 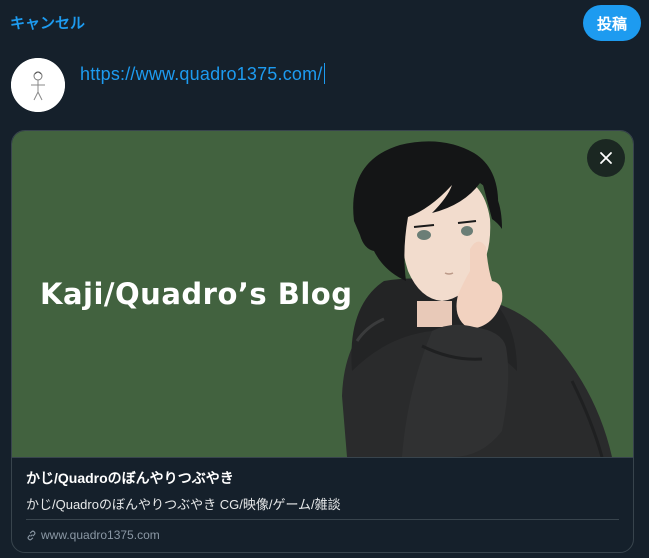 What do you see at coordinates (183, 504) in the screenshot?
I see `card-description: かじ/Quadroのぼんやりつぶやき CG/映像/ゲーム/雑談` at bounding box center [183, 504].